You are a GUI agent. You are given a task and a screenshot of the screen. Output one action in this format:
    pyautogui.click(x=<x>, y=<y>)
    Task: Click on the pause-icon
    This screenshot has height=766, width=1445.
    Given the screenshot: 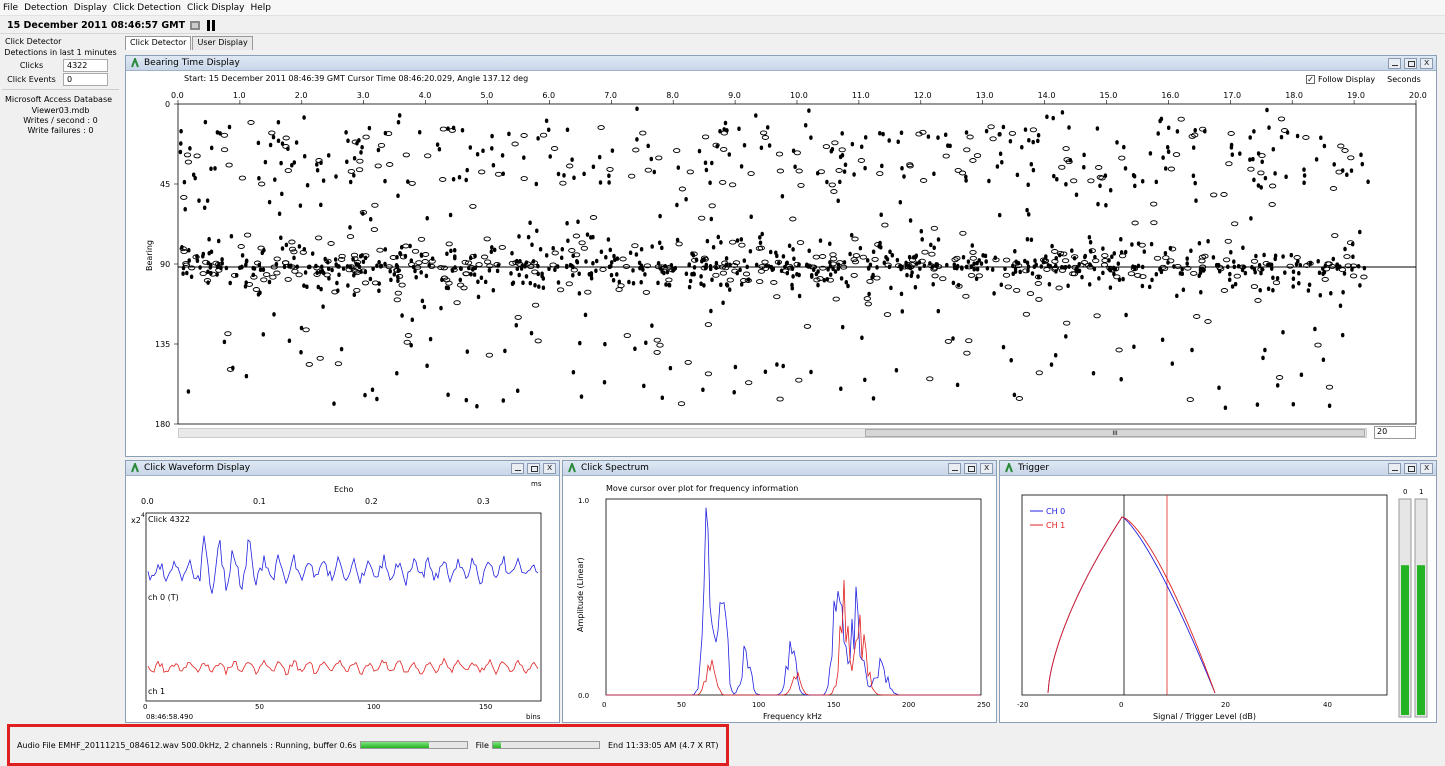 What is the action you would take?
    pyautogui.click(x=211, y=25)
    